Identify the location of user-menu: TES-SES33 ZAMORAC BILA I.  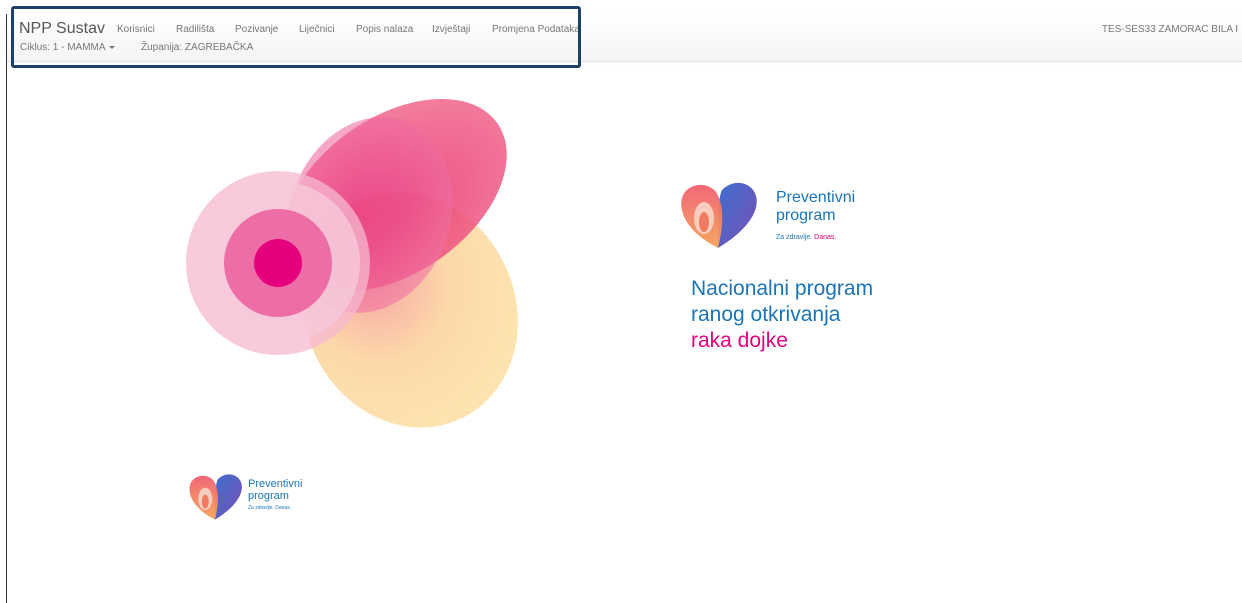
(1170, 29).